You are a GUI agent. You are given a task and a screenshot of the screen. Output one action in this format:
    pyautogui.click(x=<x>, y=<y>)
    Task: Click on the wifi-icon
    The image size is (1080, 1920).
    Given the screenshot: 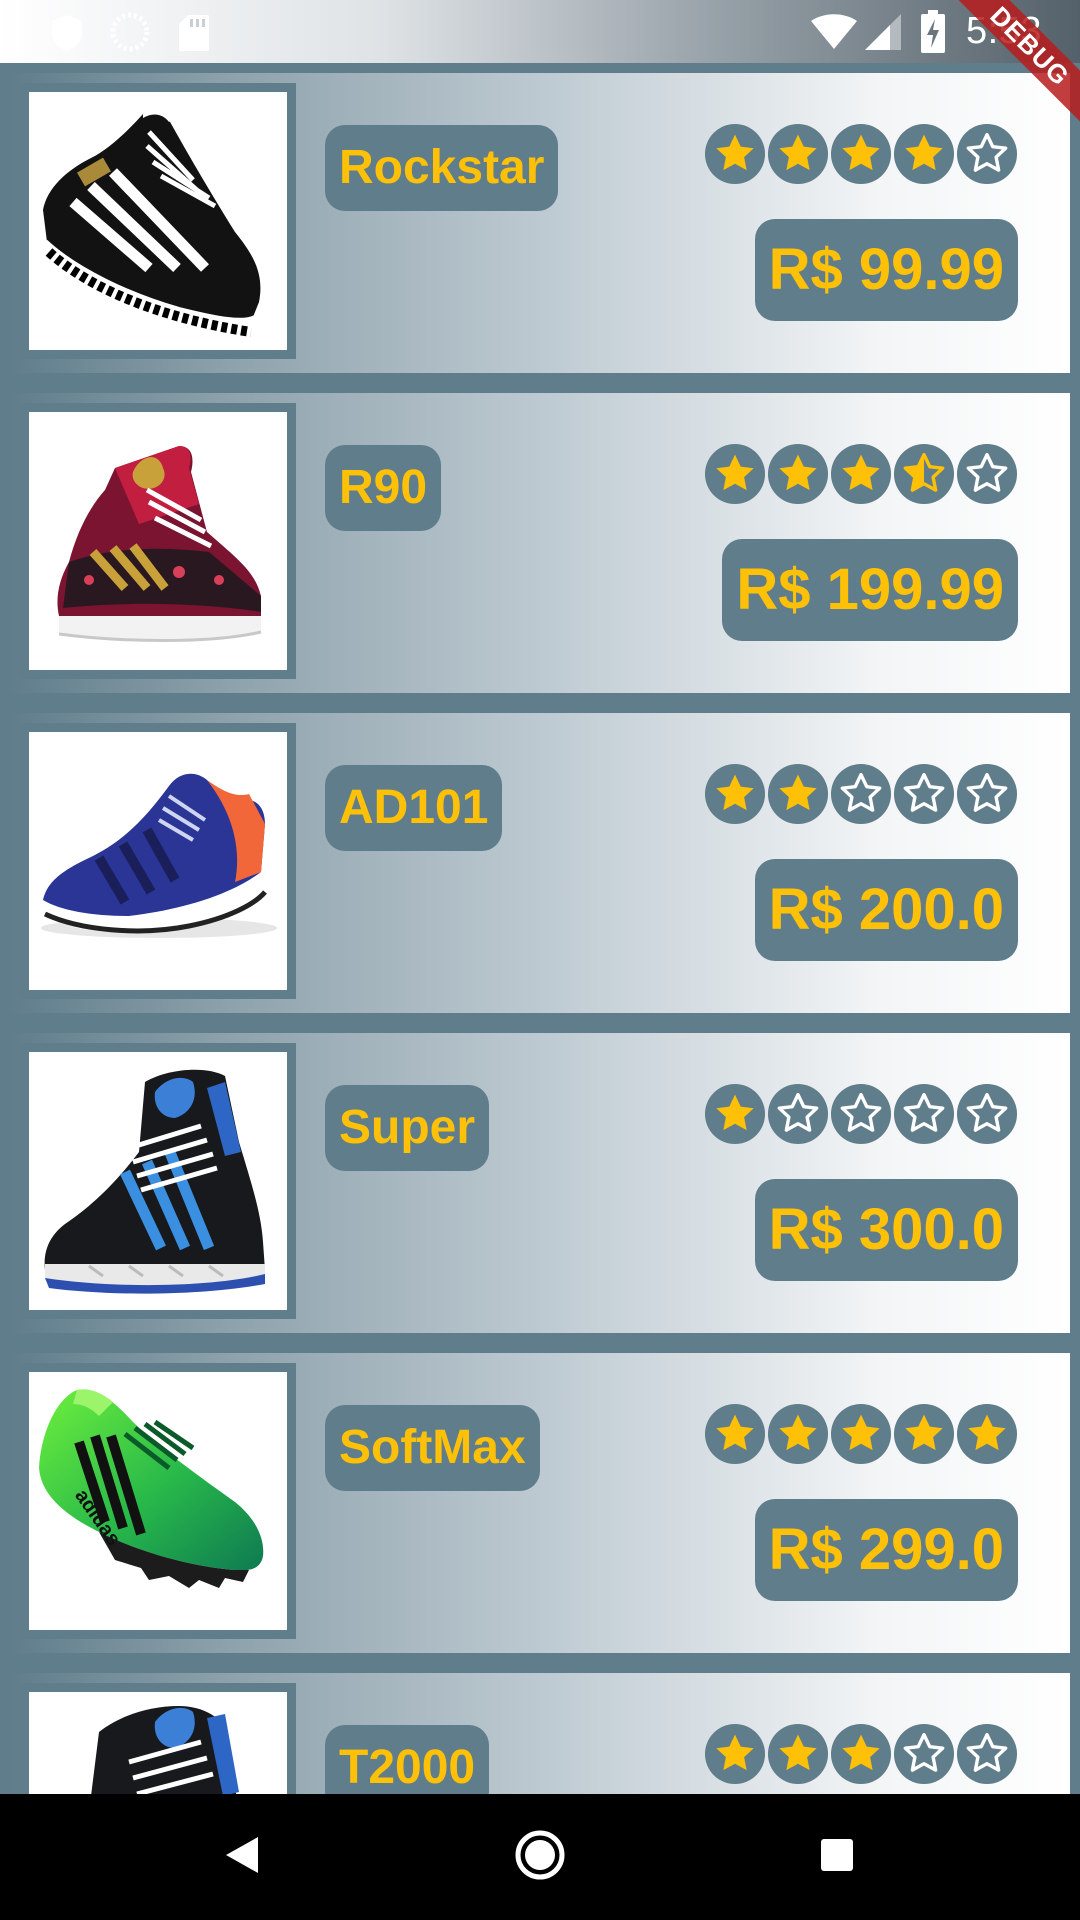 What is the action you would take?
    pyautogui.click(x=834, y=34)
    